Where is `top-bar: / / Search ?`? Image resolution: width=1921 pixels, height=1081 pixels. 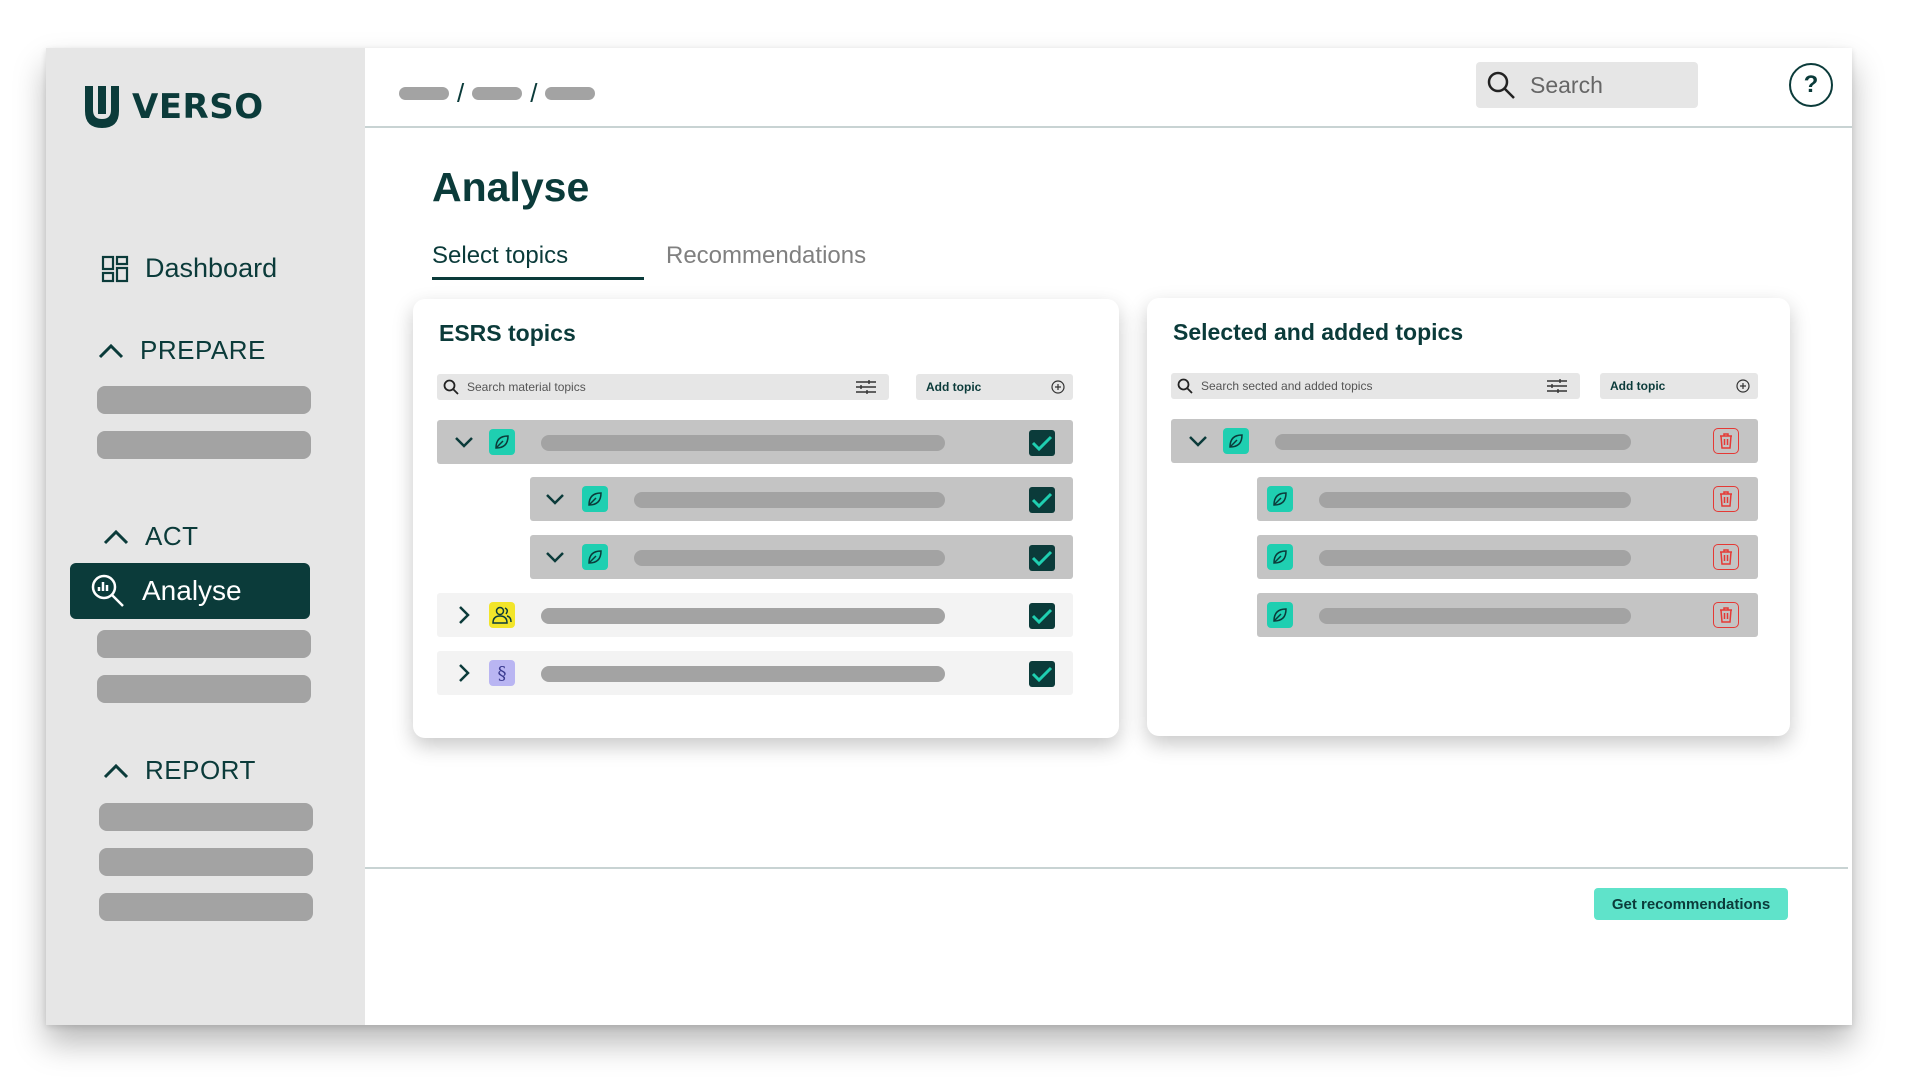 top-bar: / / Search ? is located at coordinates (1108, 88).